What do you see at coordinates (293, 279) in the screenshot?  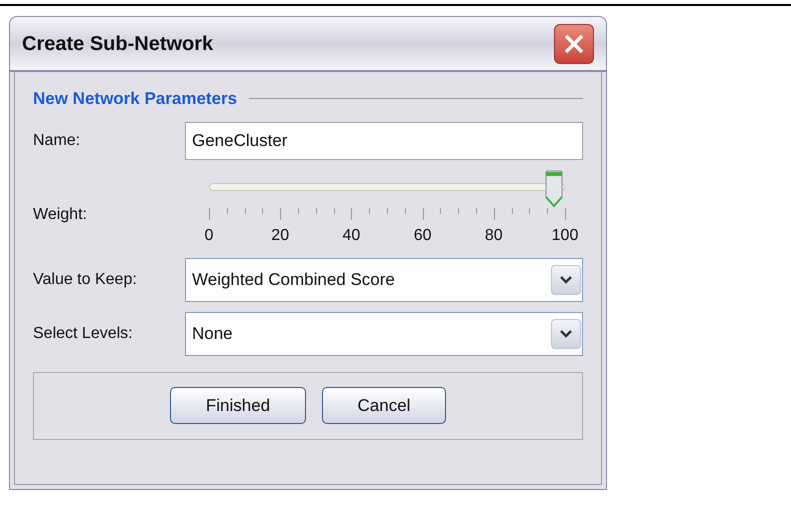 I see `dropdown-value: Weighted Combined Score` at bounding box center [293, 279].